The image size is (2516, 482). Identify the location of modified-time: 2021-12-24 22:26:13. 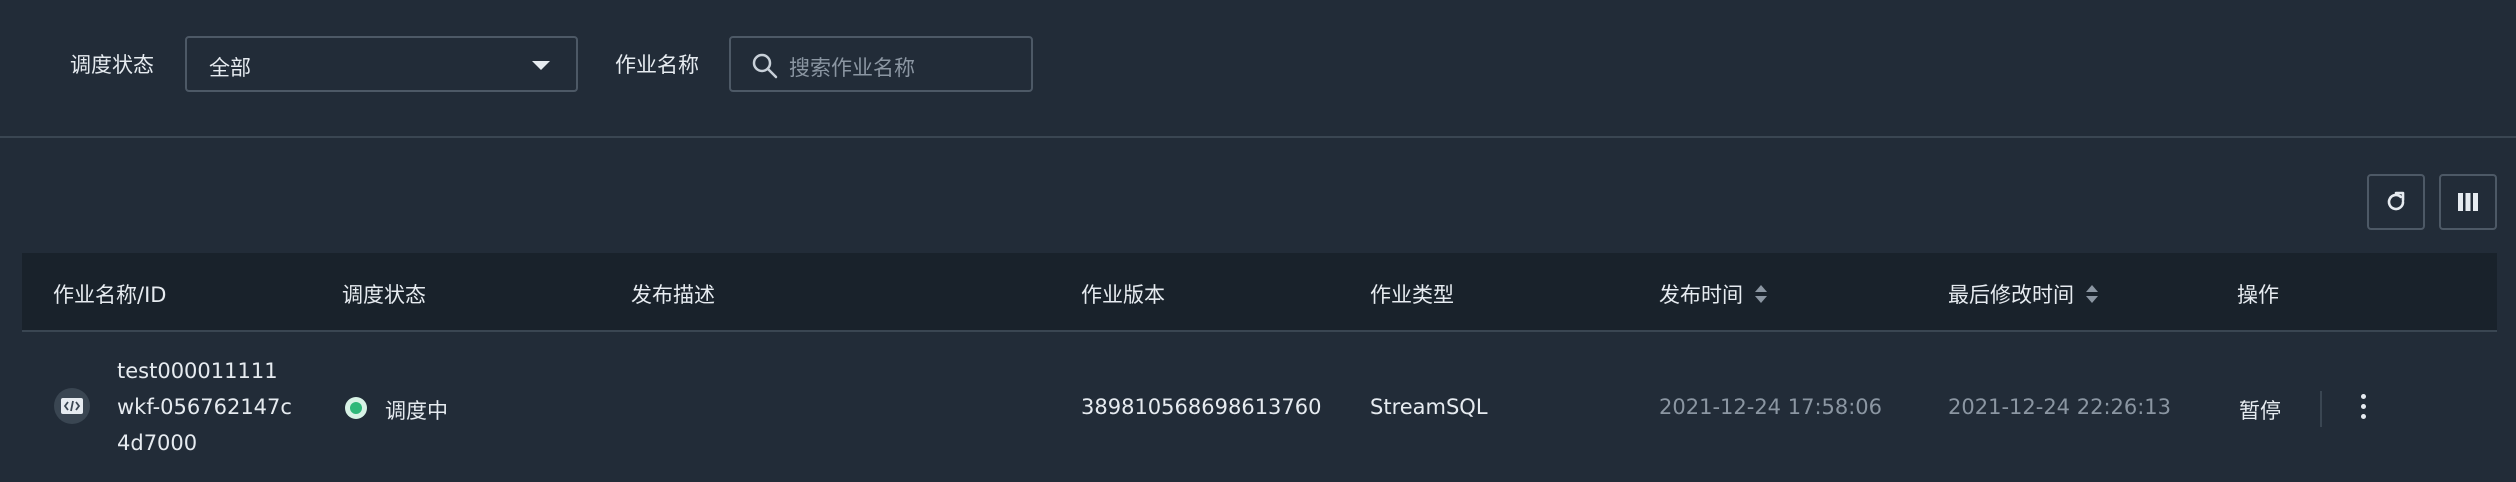
(2060, 407).